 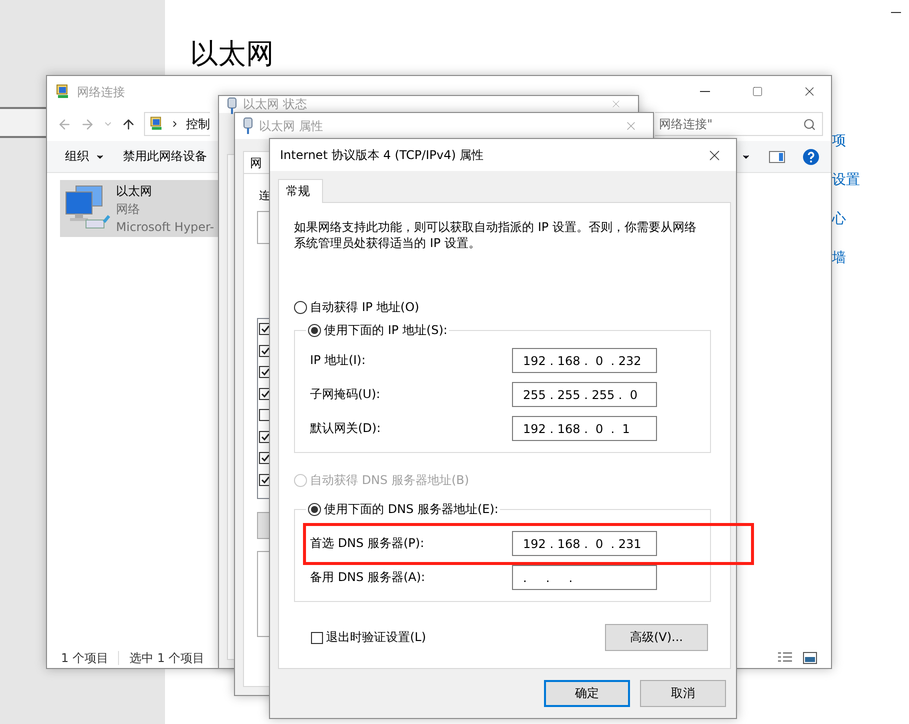 What do you see at coordinates (502, 307) in the screenshot?
I see `radio-option: 自动获得 IP 地址(O)` at bounding box center [502, 307].